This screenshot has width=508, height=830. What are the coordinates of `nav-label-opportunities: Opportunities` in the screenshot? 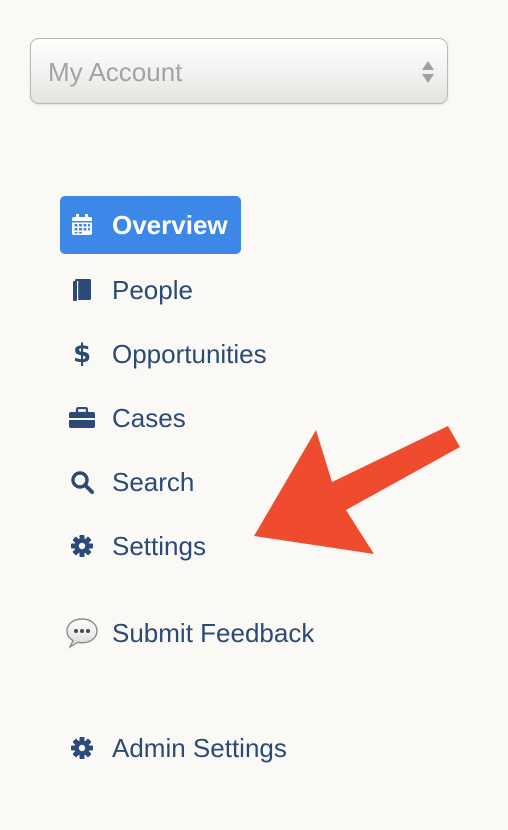 It's located at (189, 353).